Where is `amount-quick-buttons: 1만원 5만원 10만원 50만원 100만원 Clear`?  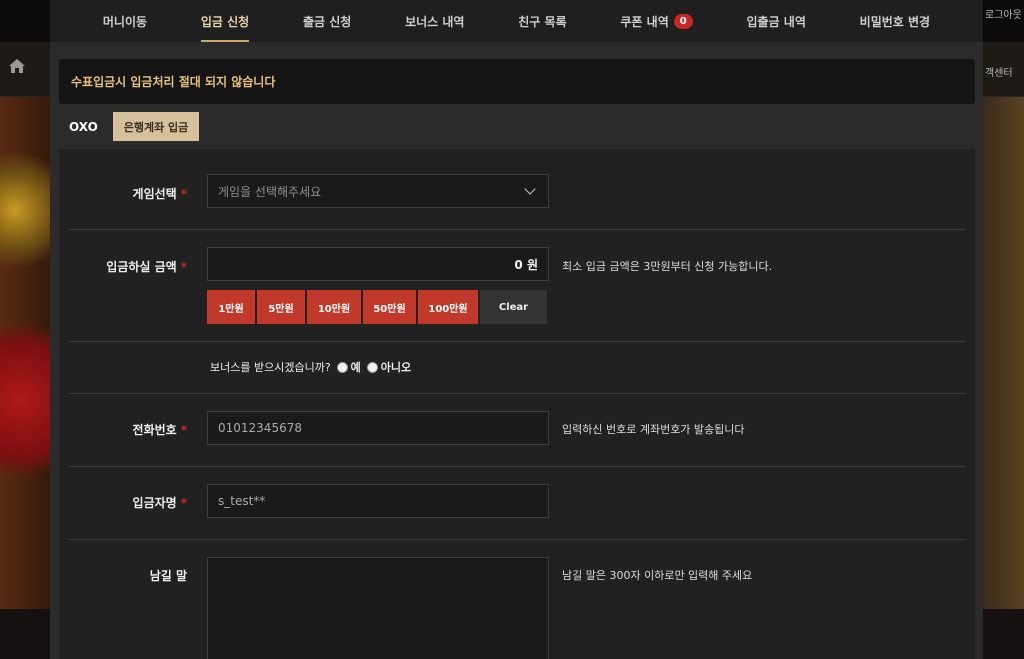 amount-quick-buttons: 1만원 5만원 10만원 50만원 100만원 Clear is located at coordinates (377, 307).